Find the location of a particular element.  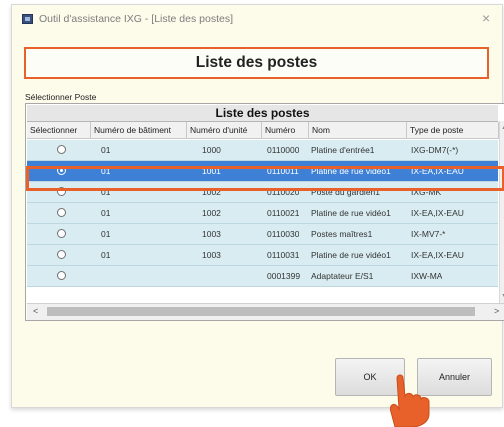

column-header-unit: Numéro d'unité is located at coordinates (224, 130).